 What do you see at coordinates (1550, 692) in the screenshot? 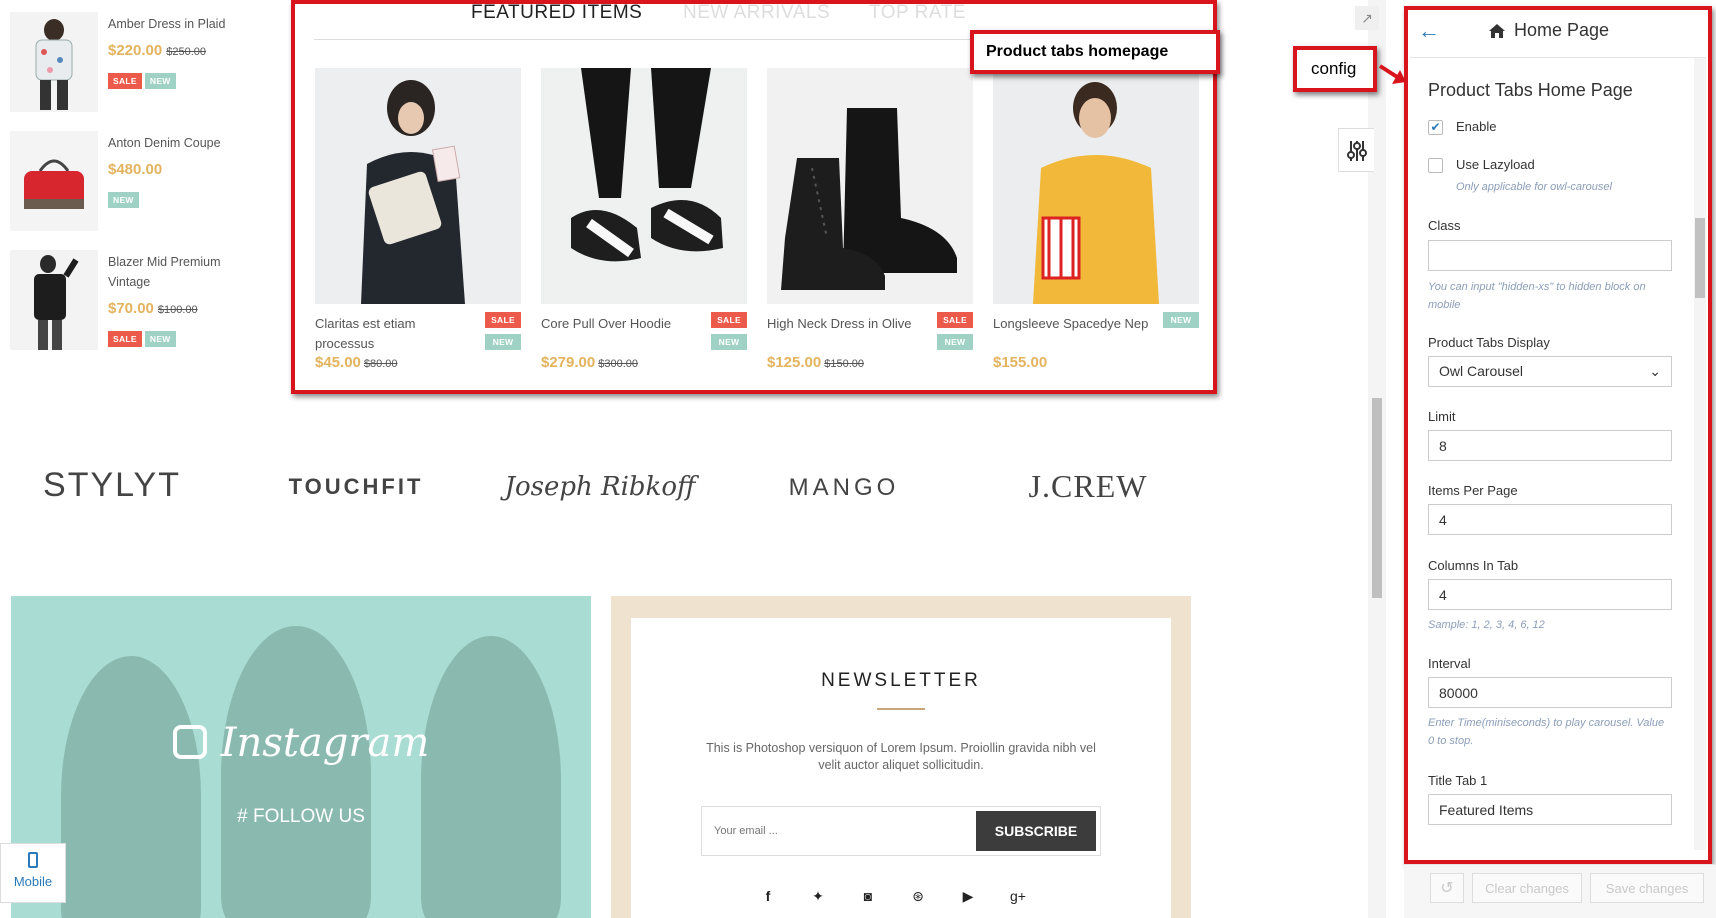
I see `interval-input` at bounding box center [1550, 692].